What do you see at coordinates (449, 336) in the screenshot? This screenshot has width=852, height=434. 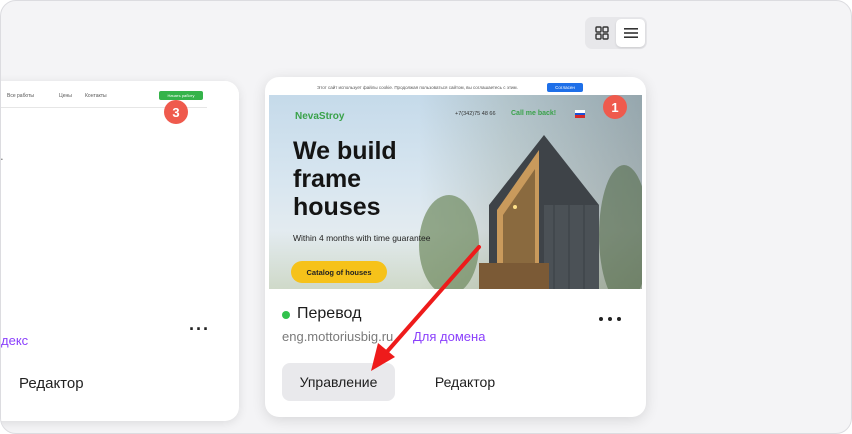 I see `domain-link: Для домена` at bounding box center [449, 336].